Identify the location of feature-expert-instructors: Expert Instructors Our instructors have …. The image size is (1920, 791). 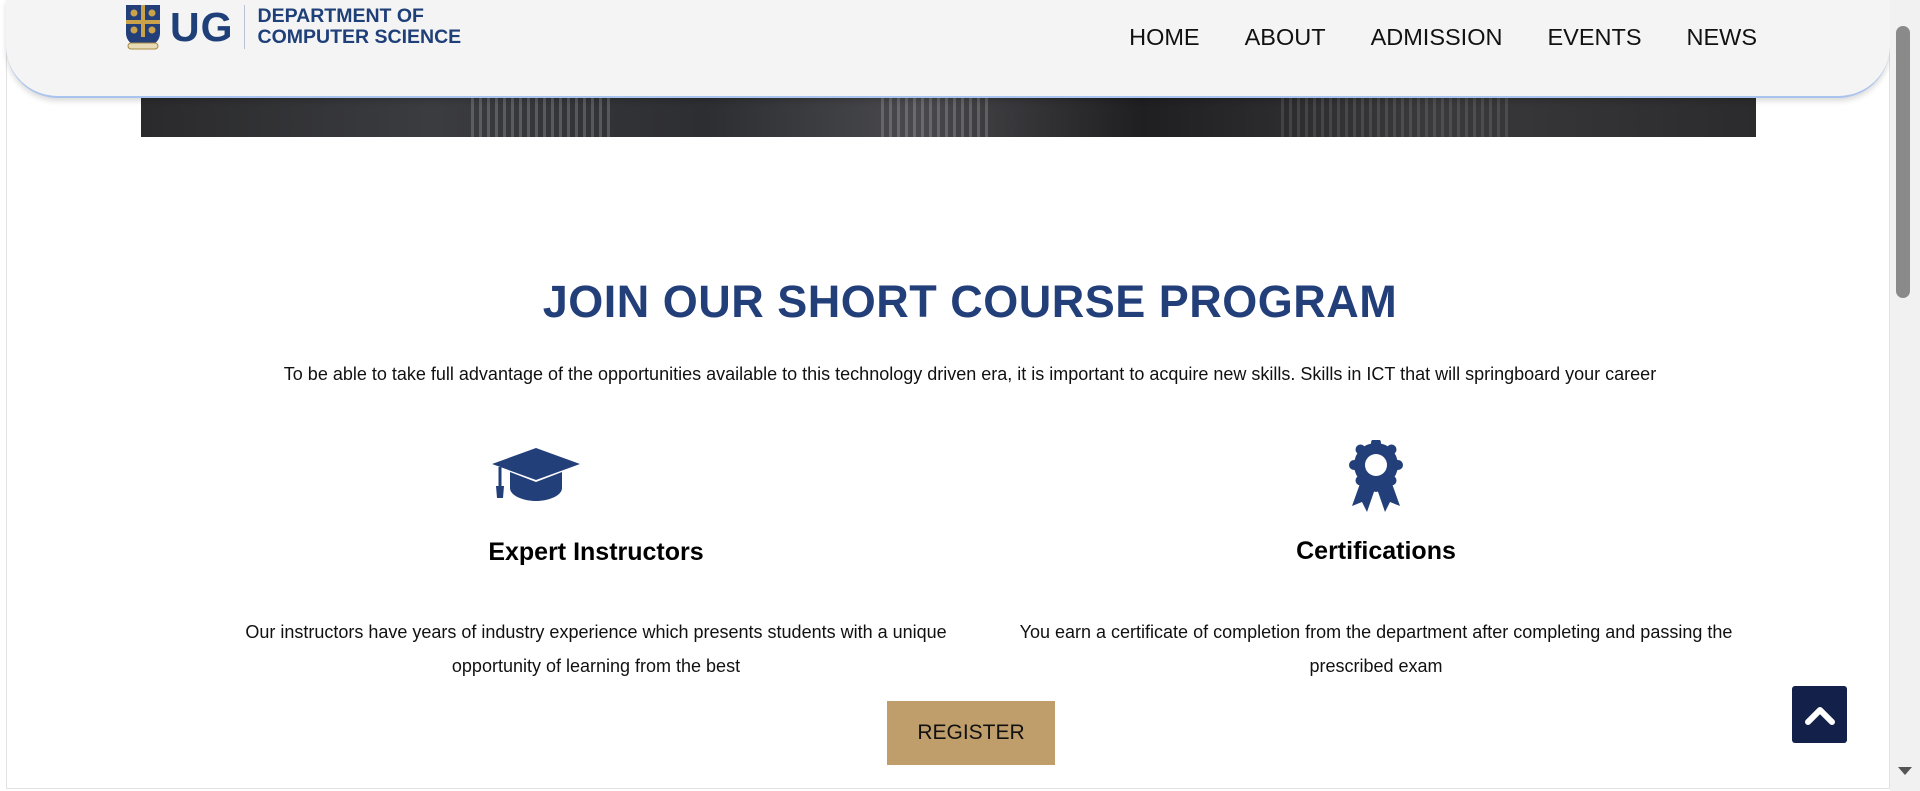
(596, 610).